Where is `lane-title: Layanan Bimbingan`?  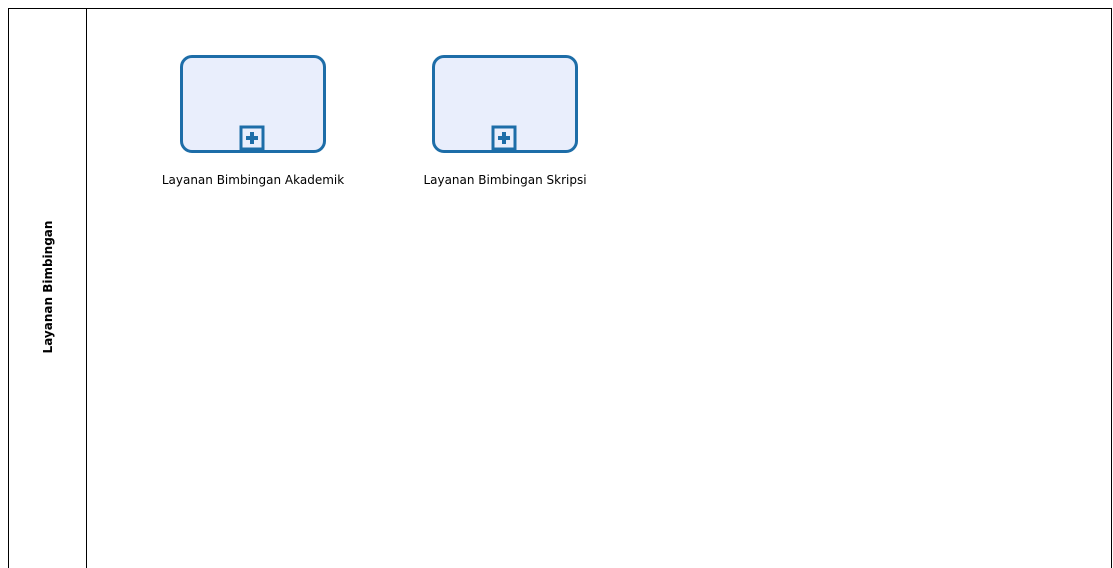 lane-title: Layanan Bimbingan is located at coordinates (48, 287).